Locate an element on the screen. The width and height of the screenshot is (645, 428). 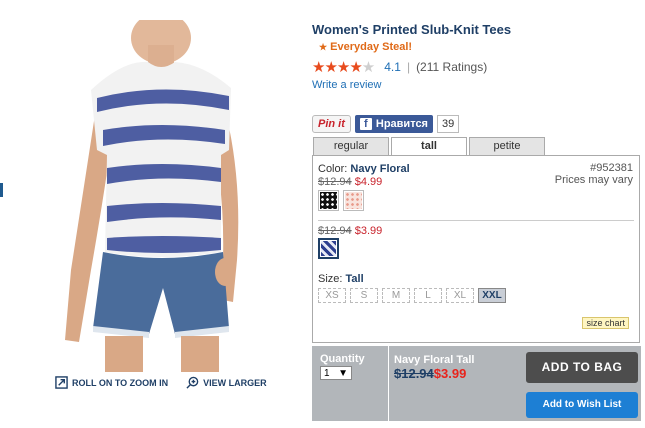
image-tools: ROLL ON TO ZOOM IN VIEW LARGER is located at coordinates (161, 382).